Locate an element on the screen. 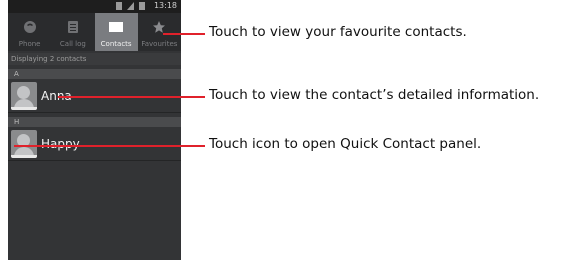 This screenshot has width=562, height=260. tab-bar: Phone Call log Contacts Favourites is located at coordinates (94, 32).